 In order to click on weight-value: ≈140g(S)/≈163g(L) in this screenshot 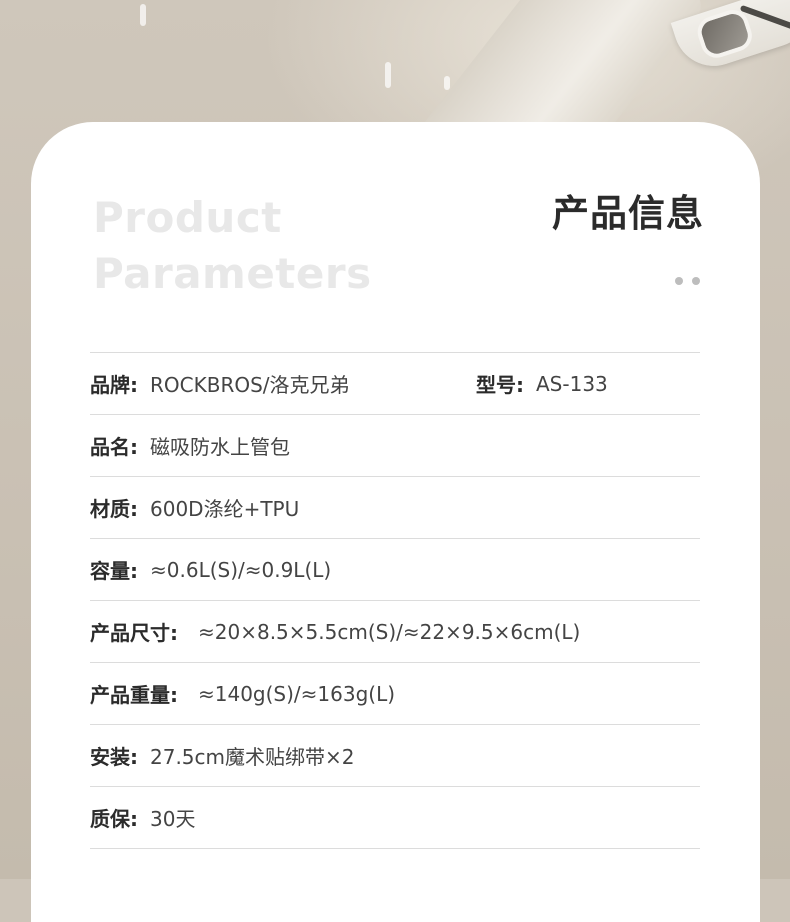, I will do `click(297, 693)`.